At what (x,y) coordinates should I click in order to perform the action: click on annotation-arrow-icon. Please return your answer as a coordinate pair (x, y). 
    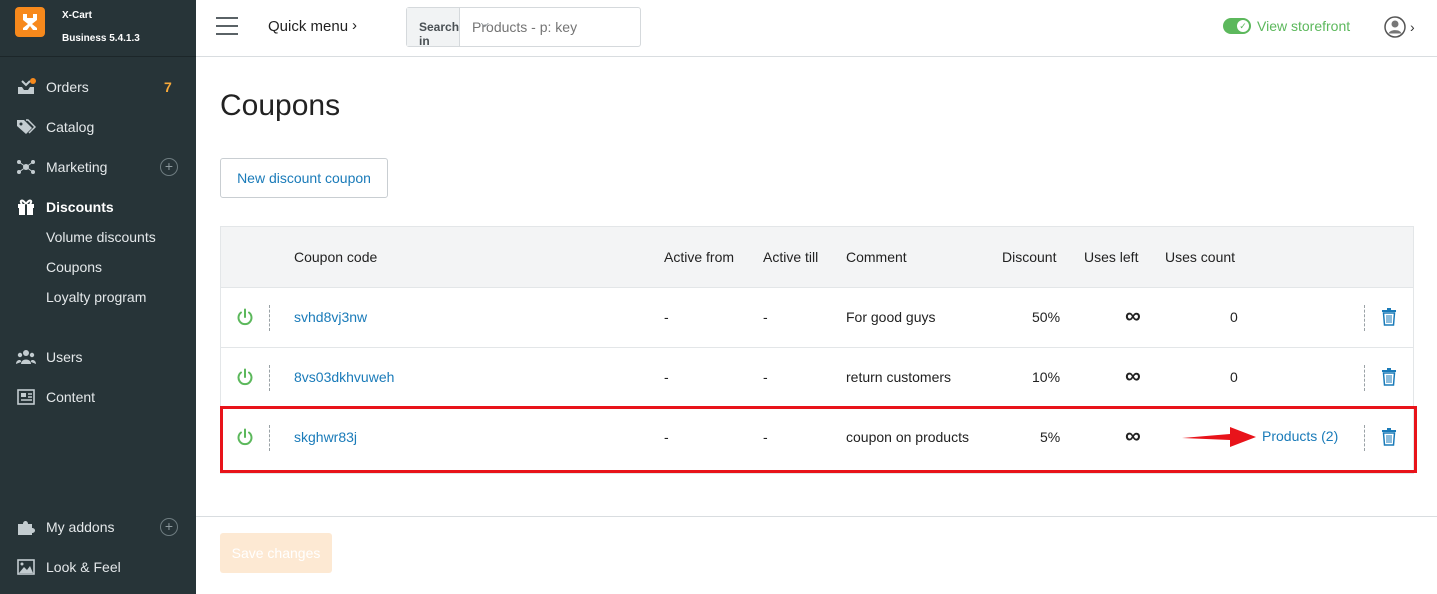
    Looking at the image, I should click on (1219, 437).